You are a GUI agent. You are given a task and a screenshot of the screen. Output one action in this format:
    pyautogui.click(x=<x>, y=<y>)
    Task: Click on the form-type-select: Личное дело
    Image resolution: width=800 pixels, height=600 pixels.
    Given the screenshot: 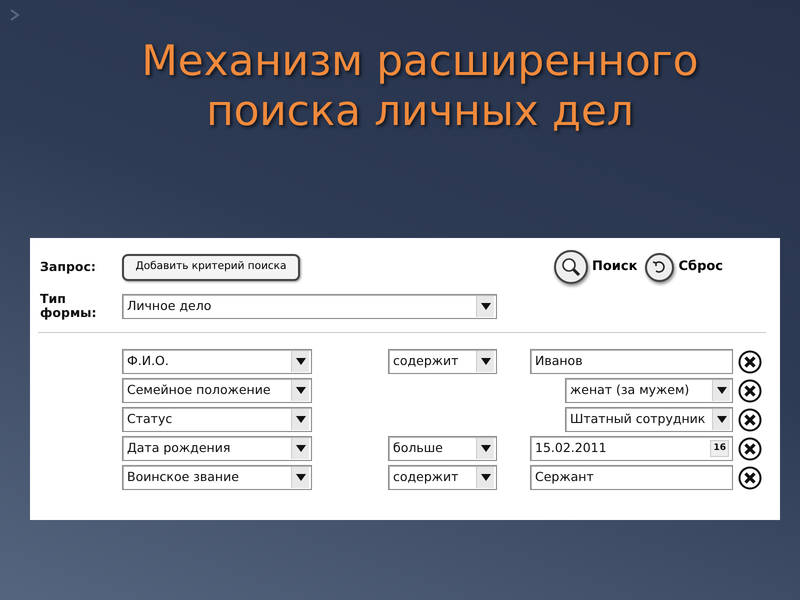 What is the action you would take?
    pyautogui.click(x=309, y=306)
    